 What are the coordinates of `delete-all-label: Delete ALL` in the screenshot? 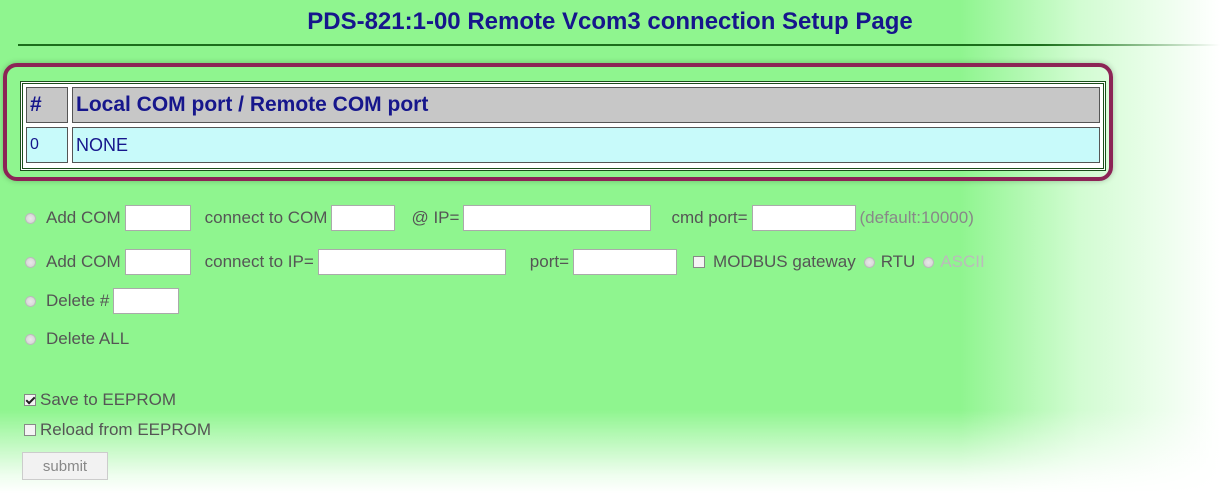 It's located at (88, 338).